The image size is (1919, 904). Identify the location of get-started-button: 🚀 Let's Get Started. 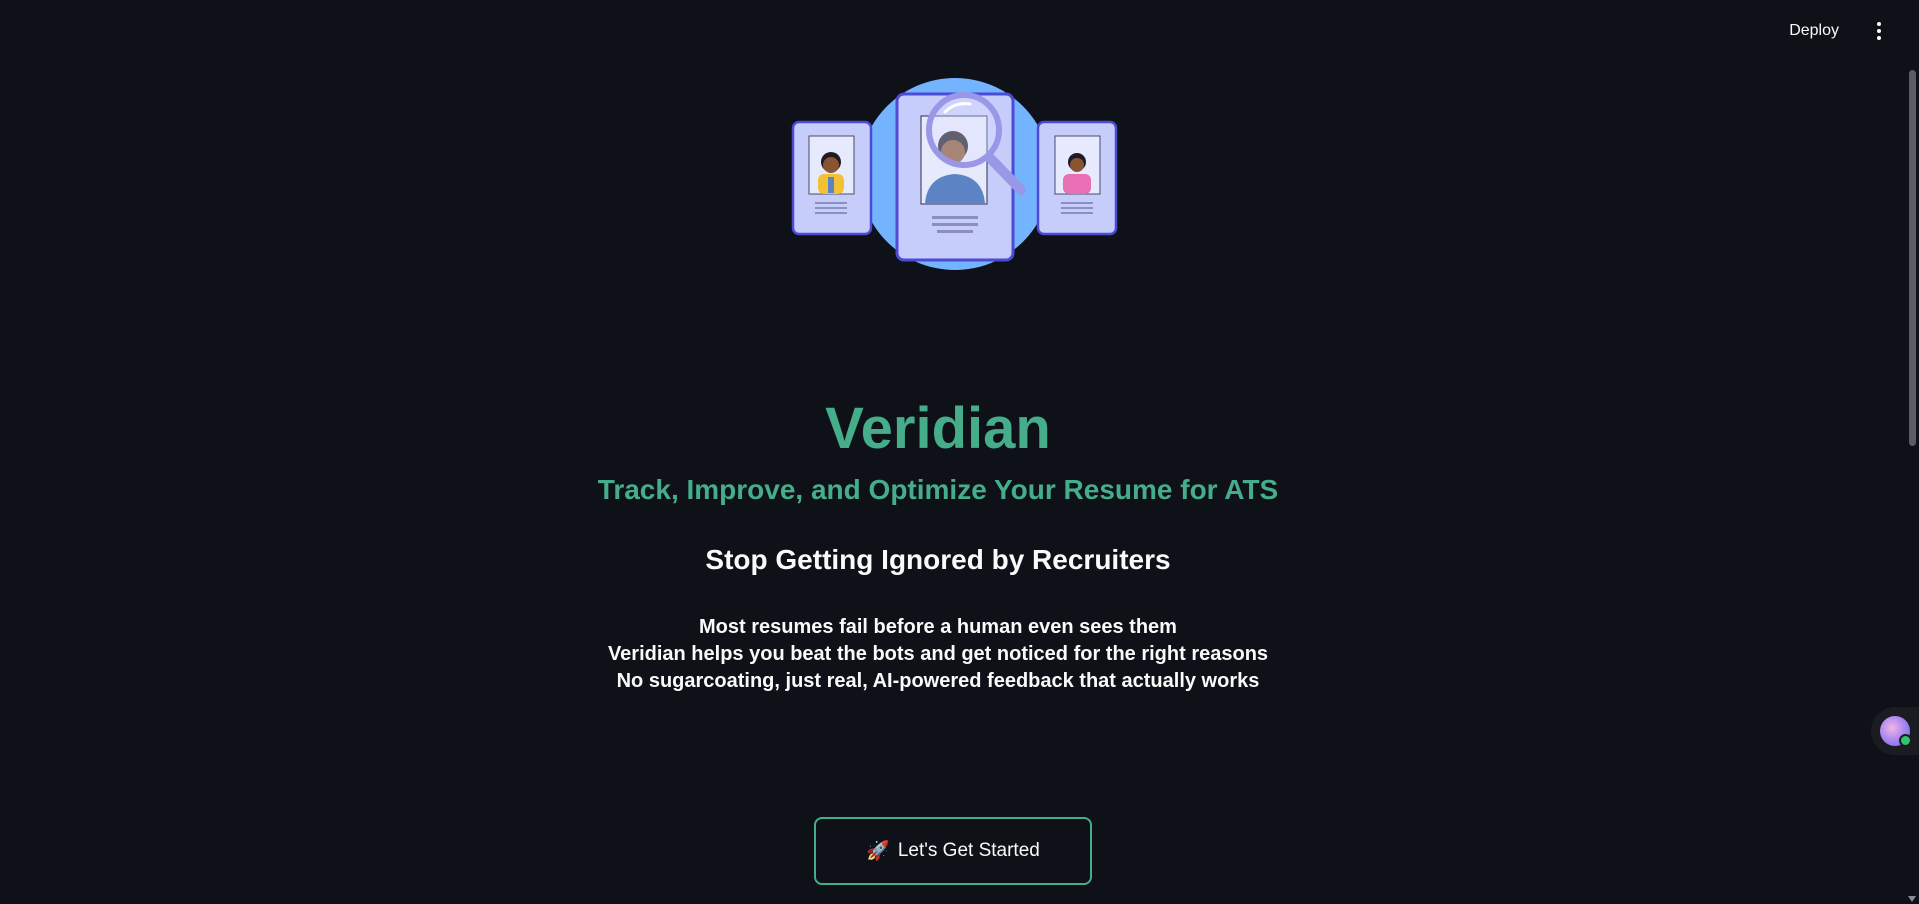
(953, 851).